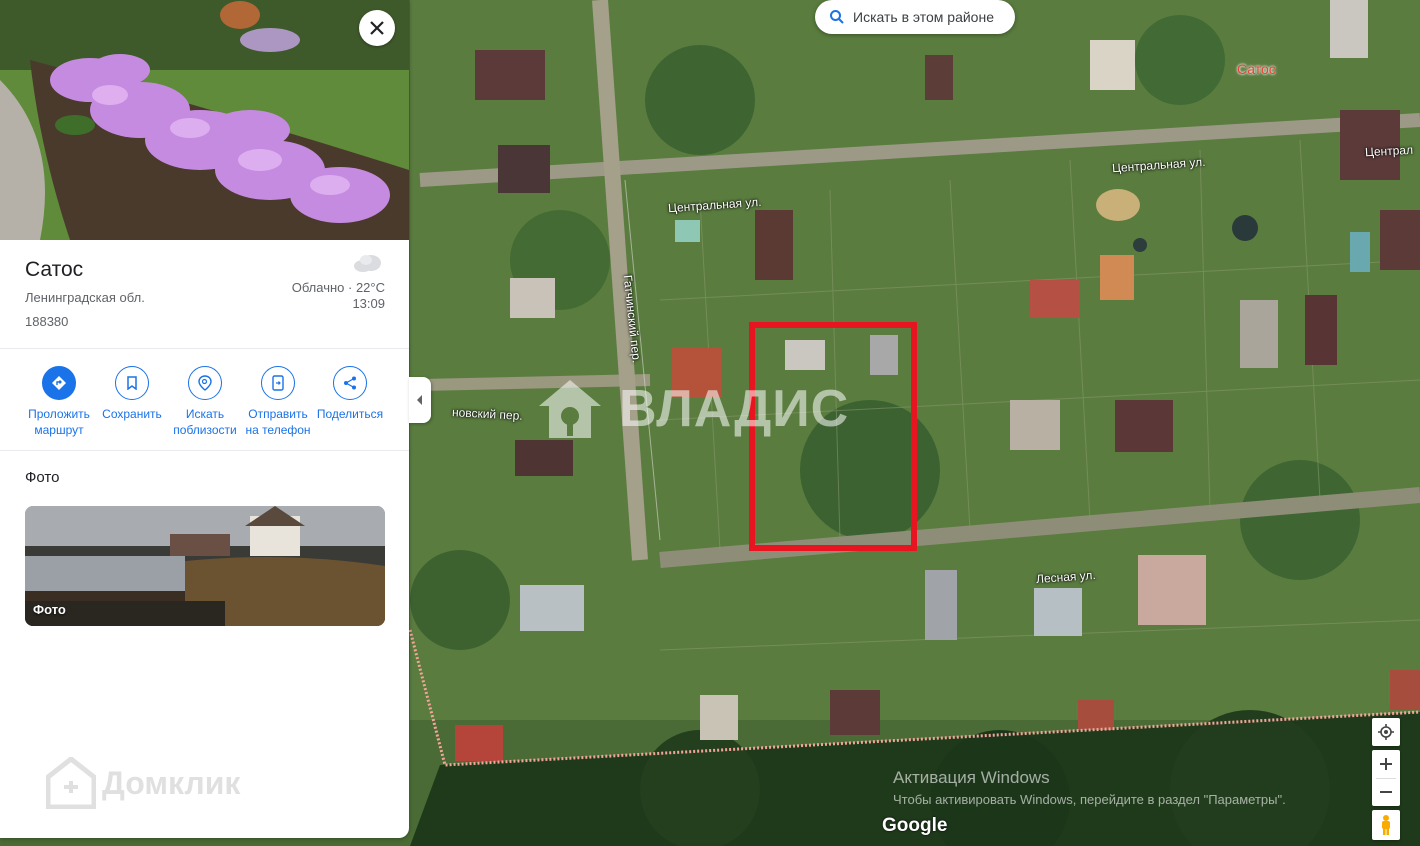 The height and width of the screenshot is (846, 1420). Describe the element at coordinates (204, 120) in the screenshot. I see `place-hero-photo` at that location.